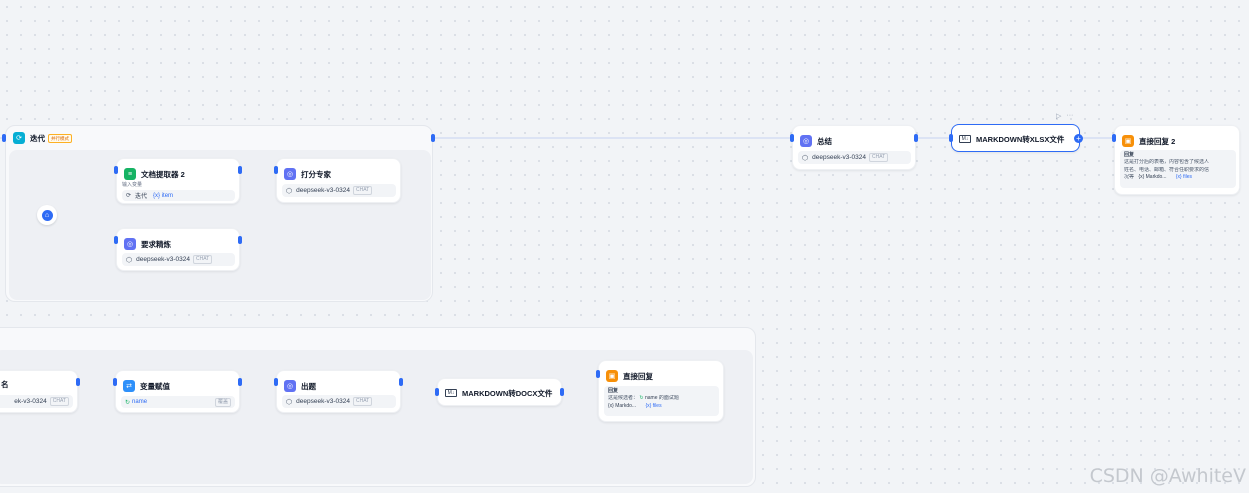 This screenshot has height=493, width=1249. I want to click on var-source: 迭代, so click(141, 197).